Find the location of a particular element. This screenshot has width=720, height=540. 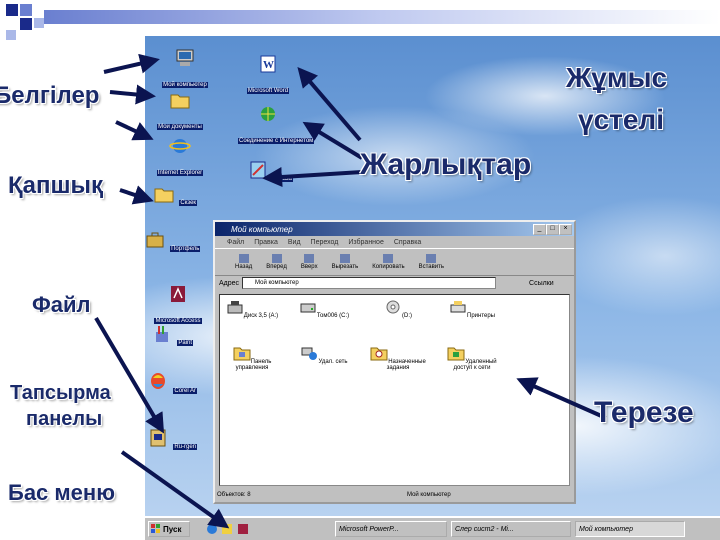

annotation-window: Терезе is located at coordinates (644, 412).